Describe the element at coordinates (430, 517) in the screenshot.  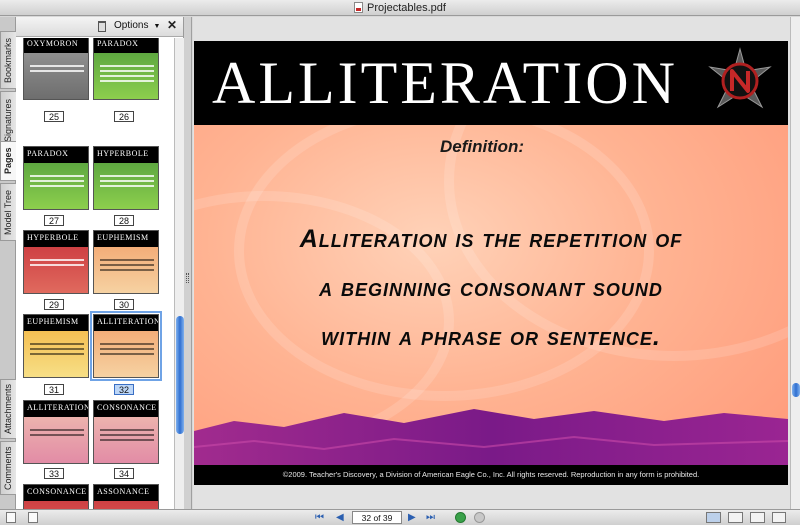
I see `last-page-icon: ⏭` at that location.